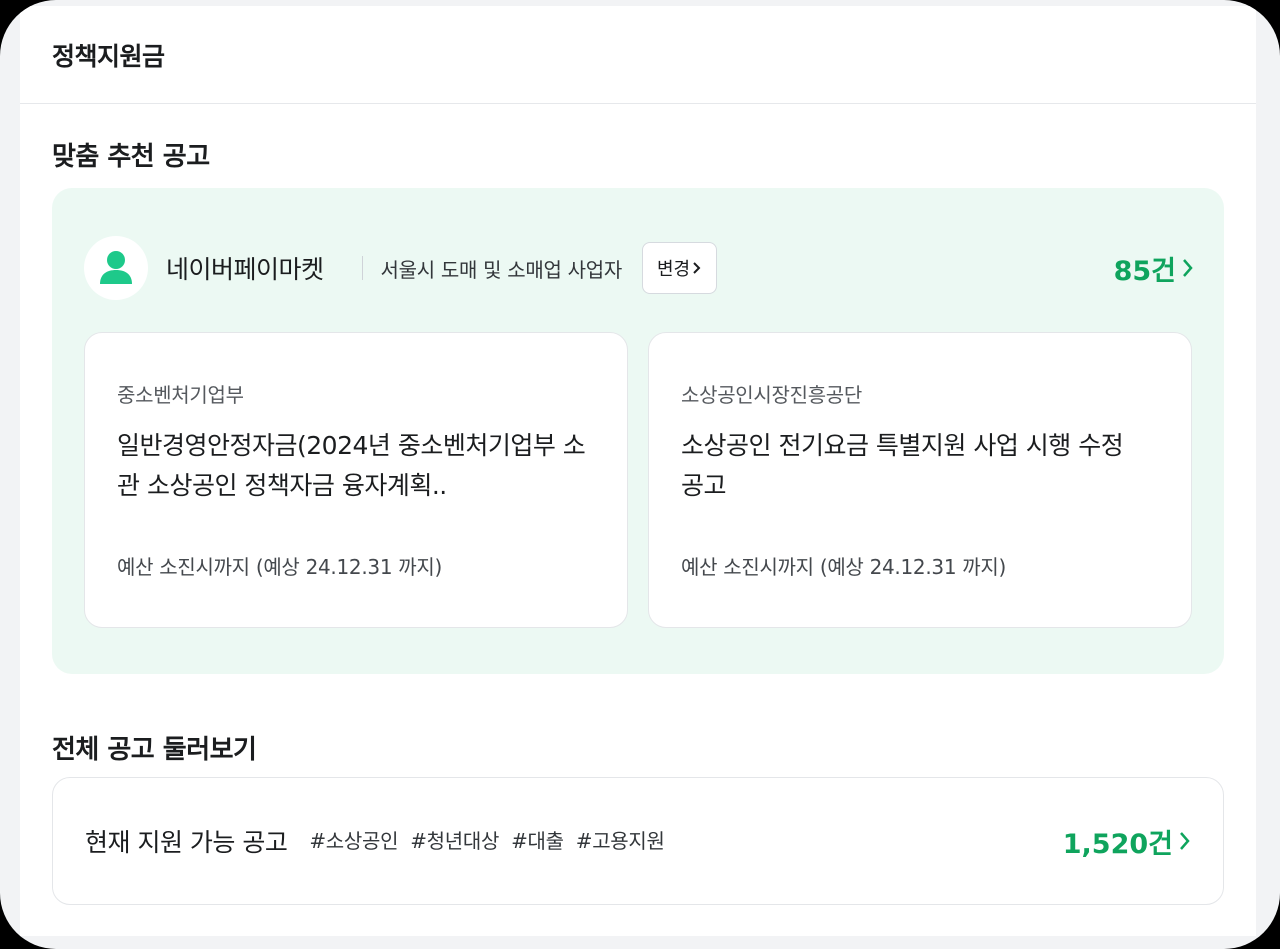  What do you see at coordinates (638, 55) in the screenshot?
I see `page-header: 정책지원금` at bounding box center [638, 55].